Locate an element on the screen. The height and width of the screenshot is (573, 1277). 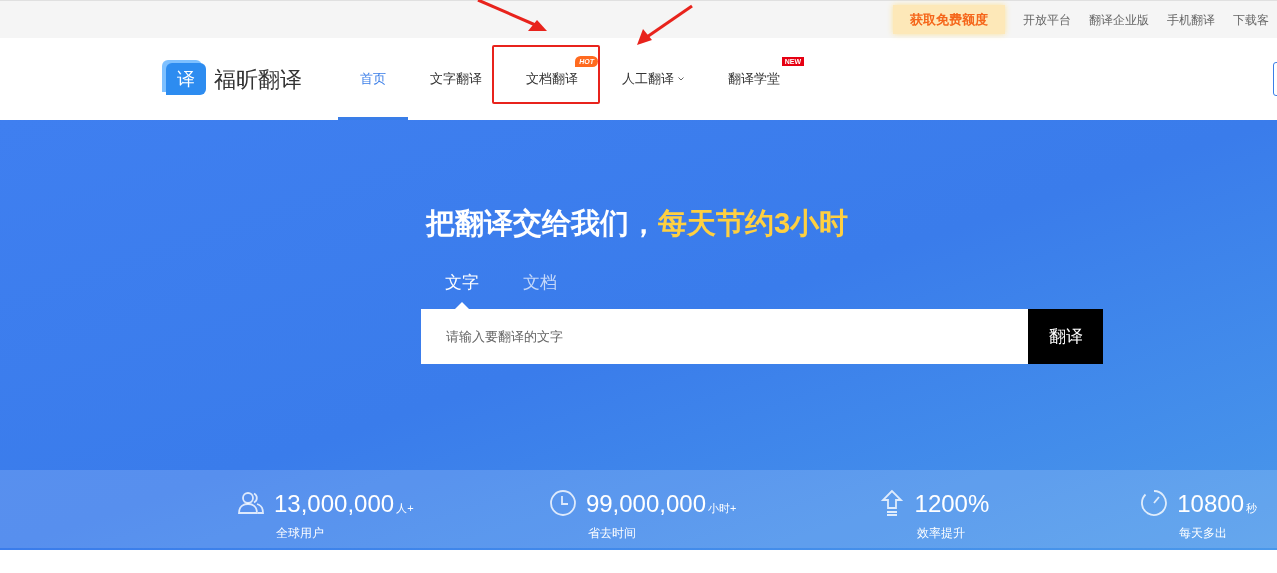
gauge-icon is located at coordinates (1154, 503).